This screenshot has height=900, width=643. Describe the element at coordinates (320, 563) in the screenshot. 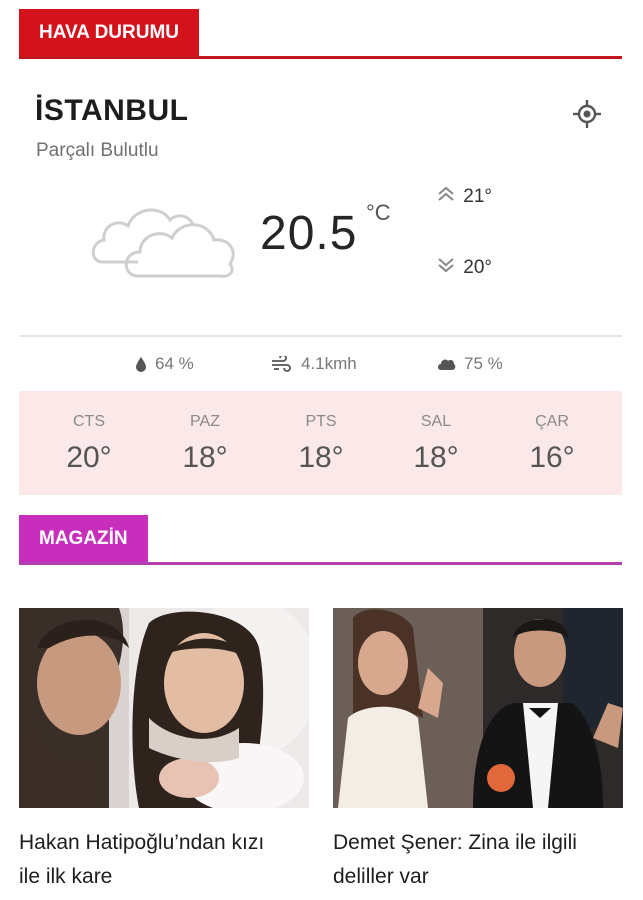

I see `magazin-header-underline` at that location.